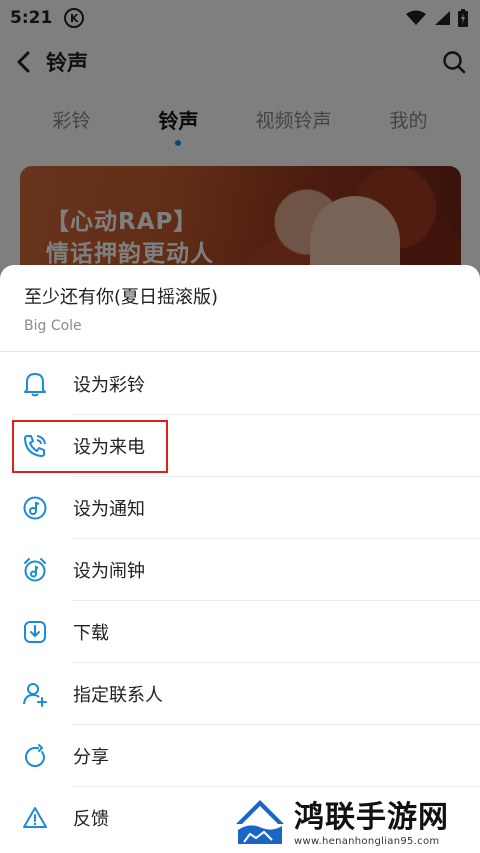  I want to click on highlight-box, so click(90, 446).